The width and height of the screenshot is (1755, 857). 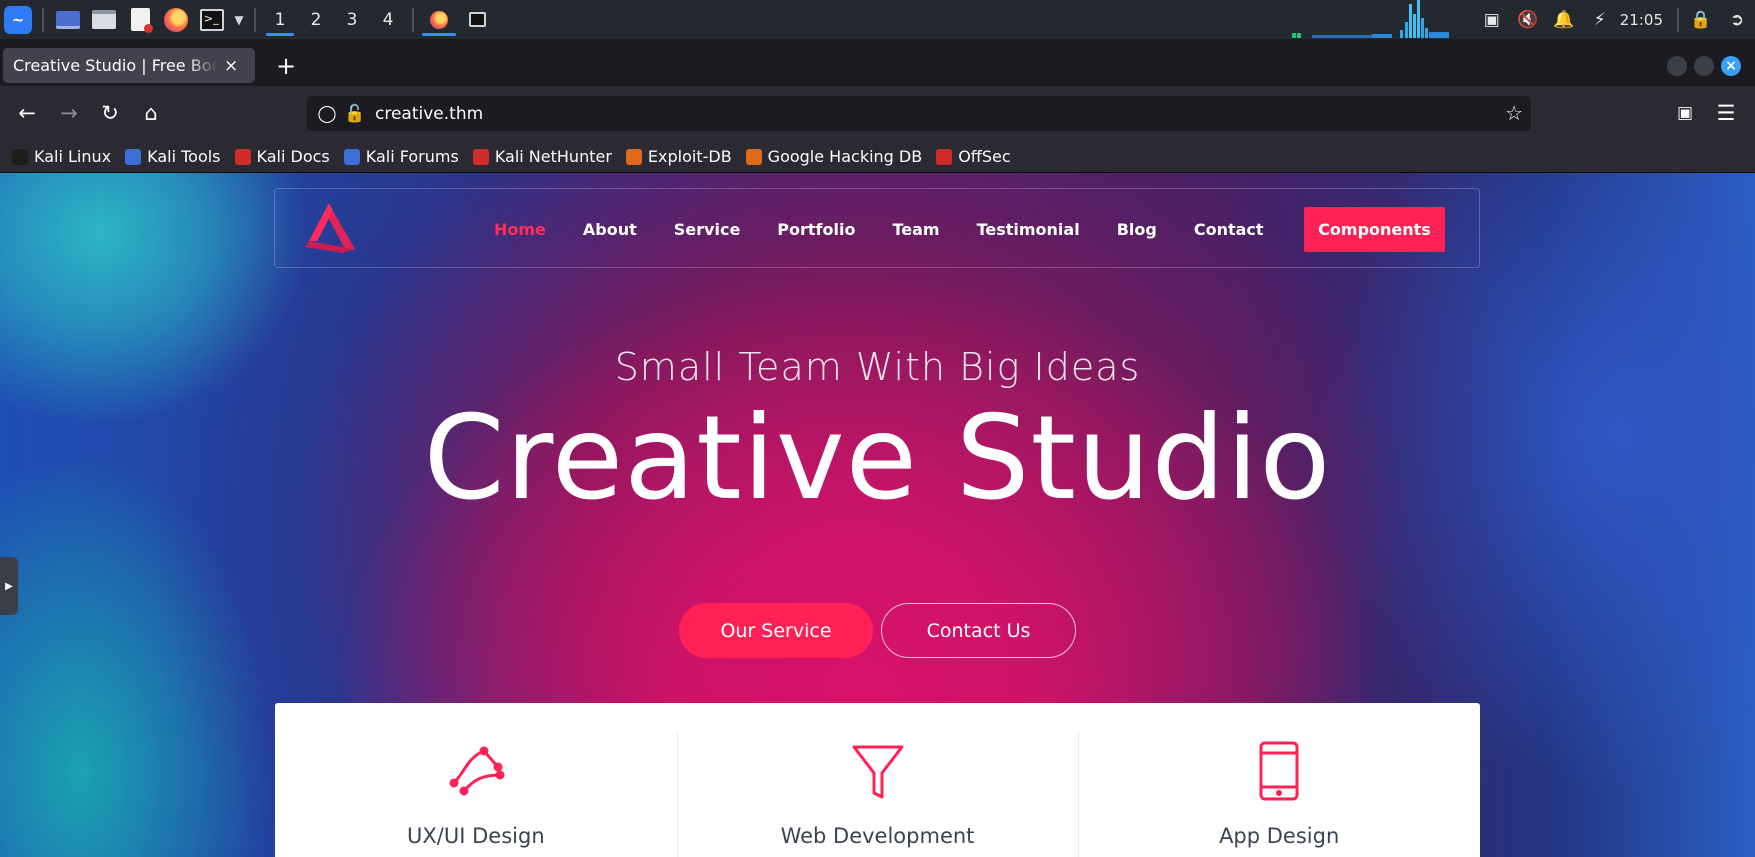 I want to click on app-menu-button: ☰, so click(x=1726, y=113).